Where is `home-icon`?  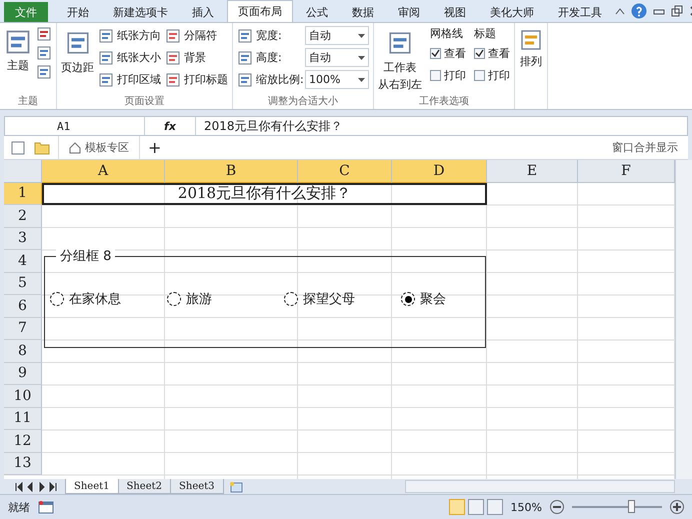 home-icon is located at coordinates (75, 148).